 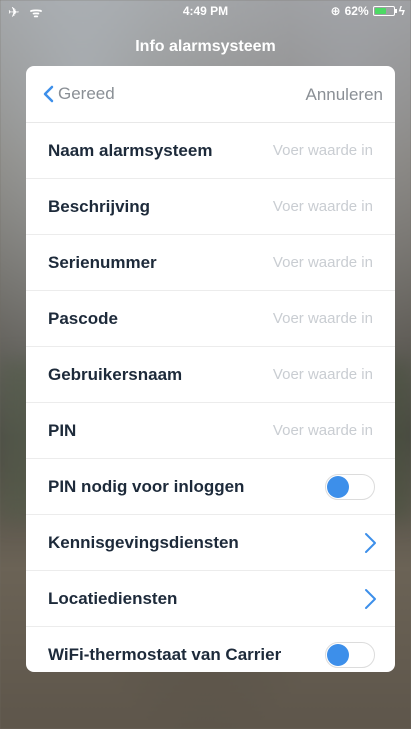 I want to click on serial-number-input, so click(x=308, y=262).